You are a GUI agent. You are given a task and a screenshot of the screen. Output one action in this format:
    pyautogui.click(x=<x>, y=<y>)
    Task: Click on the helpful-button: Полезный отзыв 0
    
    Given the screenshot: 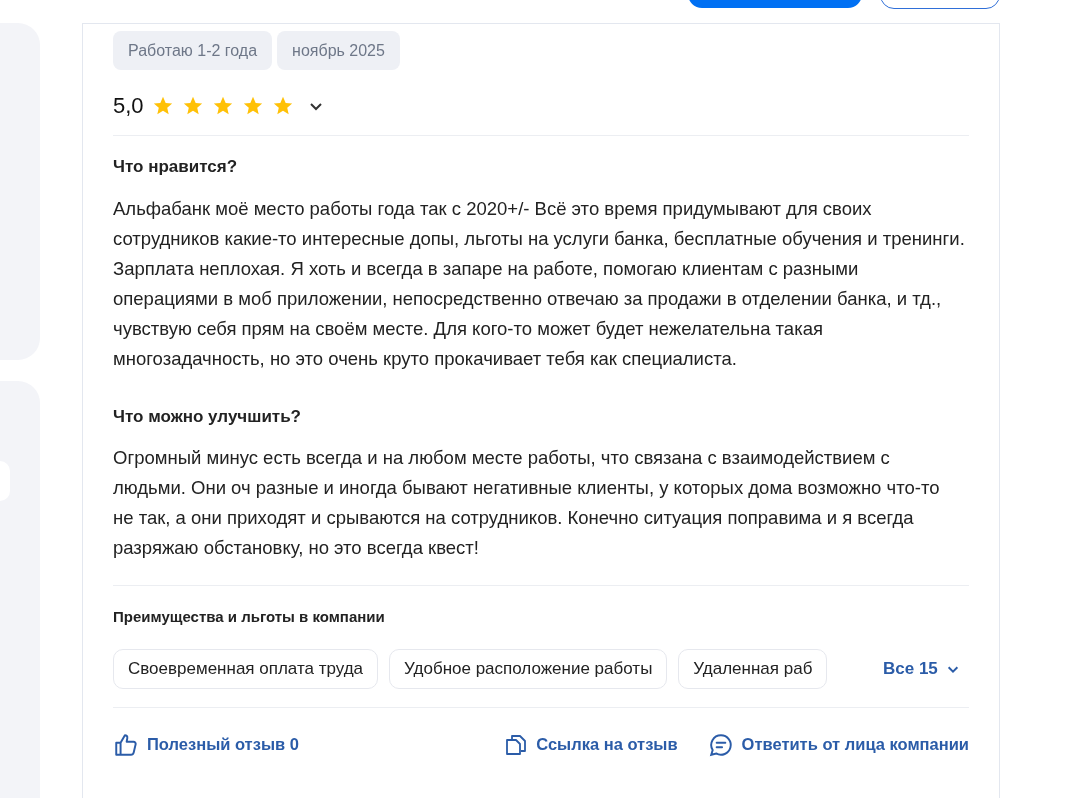 What is the action you would take?
    pyautogui.click(x=206, y=744)
    